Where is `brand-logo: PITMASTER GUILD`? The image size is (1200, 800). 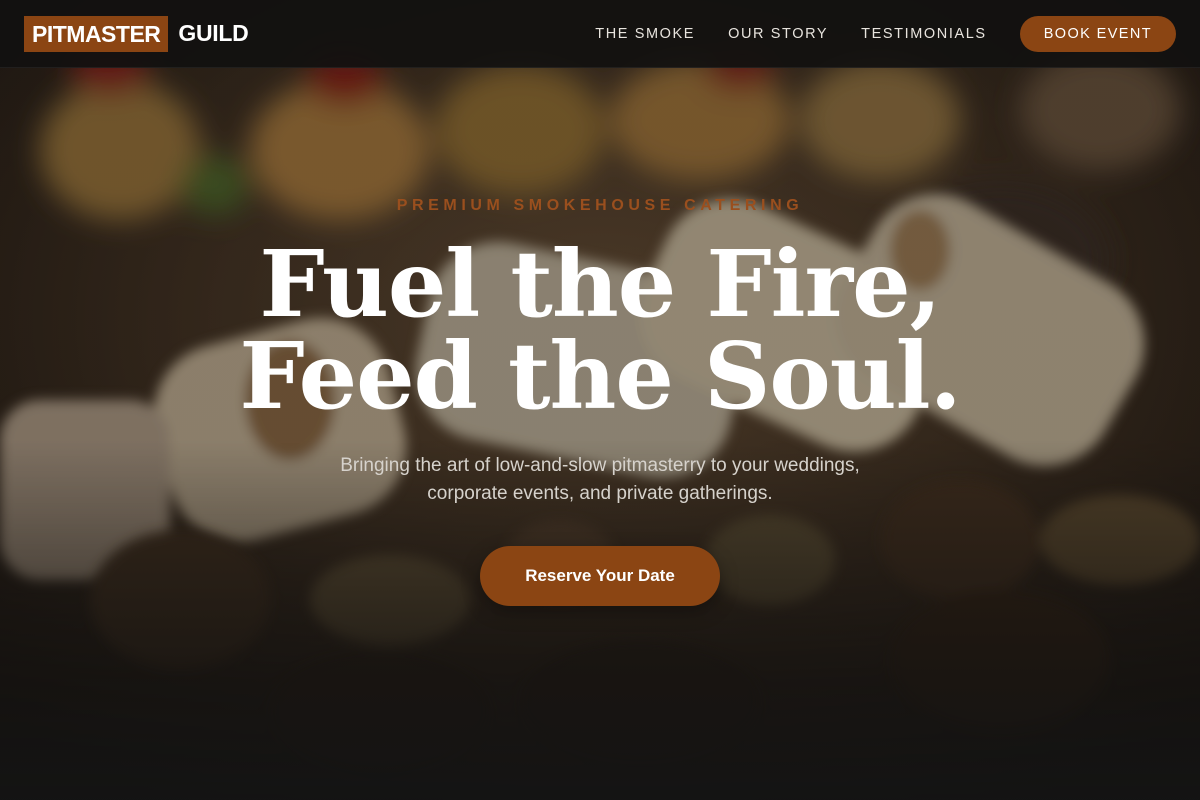
brand-logo: PITMASTER GUILD is located at coordinates (136, 33).